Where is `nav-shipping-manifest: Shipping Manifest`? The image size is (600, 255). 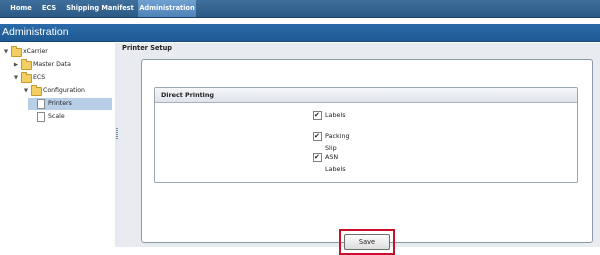
nav-shipping-manifest: Shipping Manifest is located at coordinates (100, 8).